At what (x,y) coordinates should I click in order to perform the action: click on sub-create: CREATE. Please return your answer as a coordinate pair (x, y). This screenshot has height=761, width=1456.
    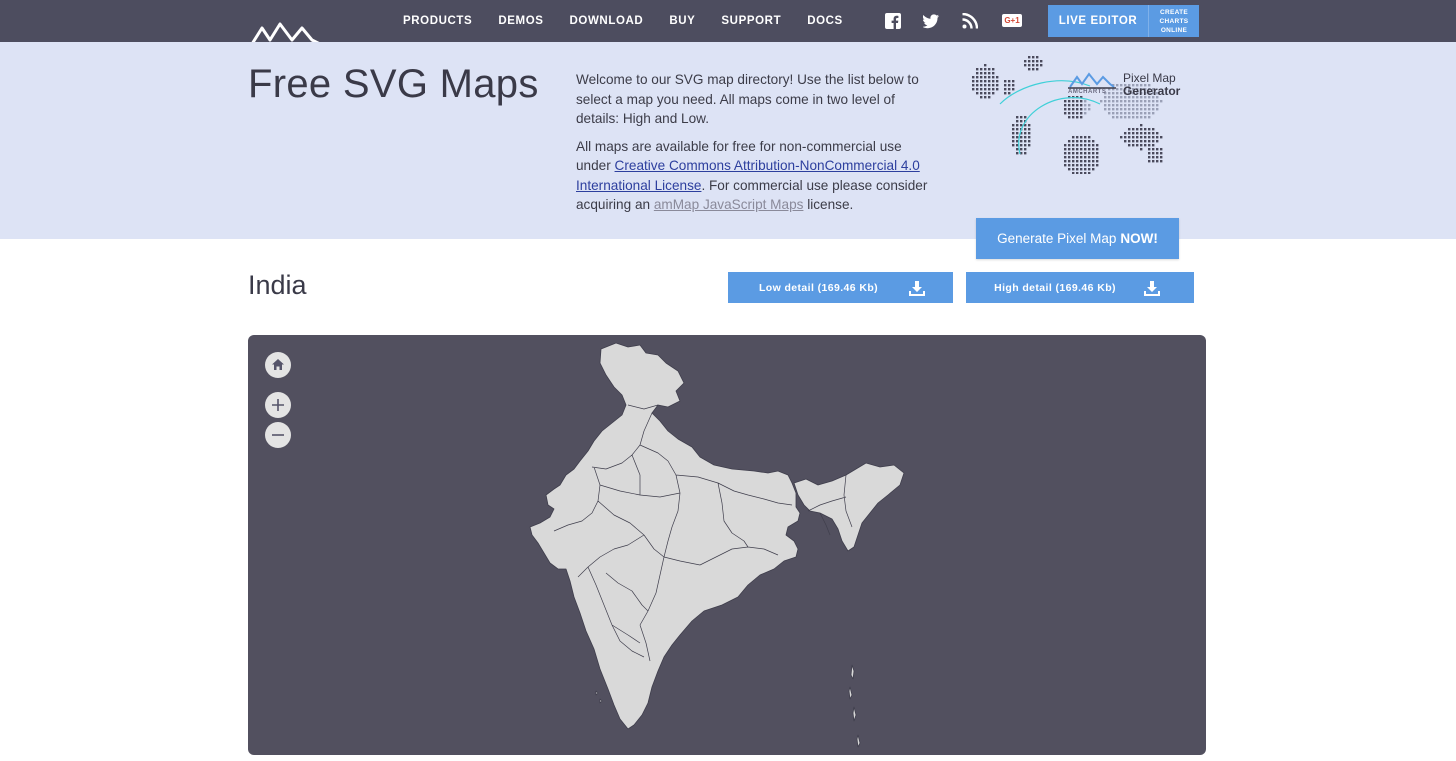
    Looking at the image, I should click on (1174, 12).